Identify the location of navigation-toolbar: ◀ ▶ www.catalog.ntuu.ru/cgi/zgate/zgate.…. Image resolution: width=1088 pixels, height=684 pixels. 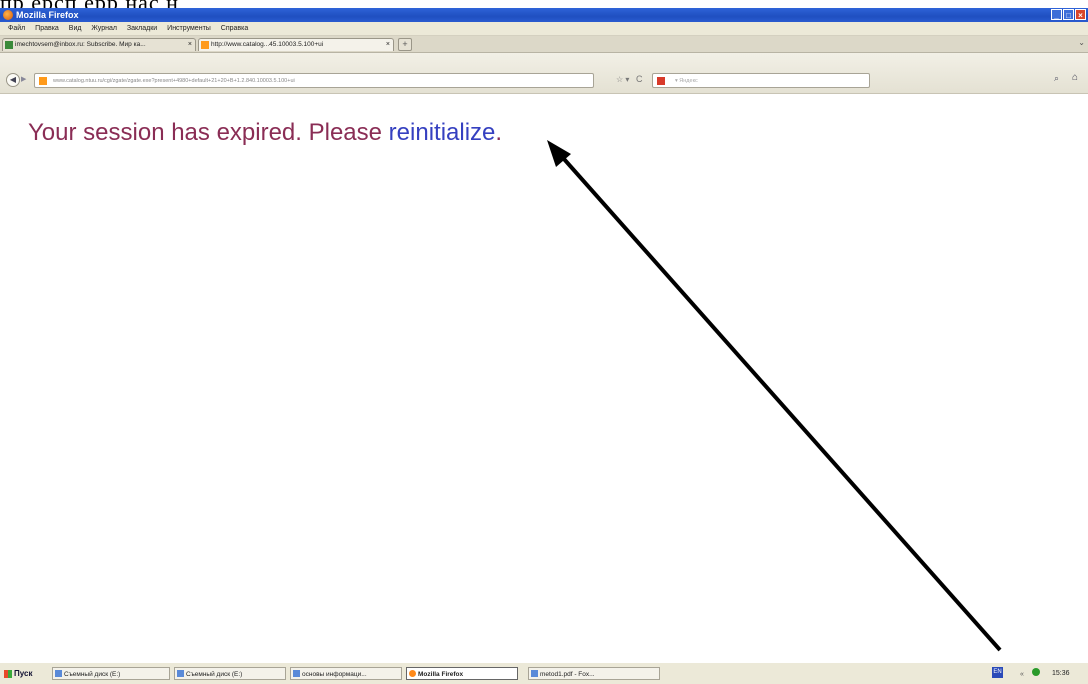
(544, 73).